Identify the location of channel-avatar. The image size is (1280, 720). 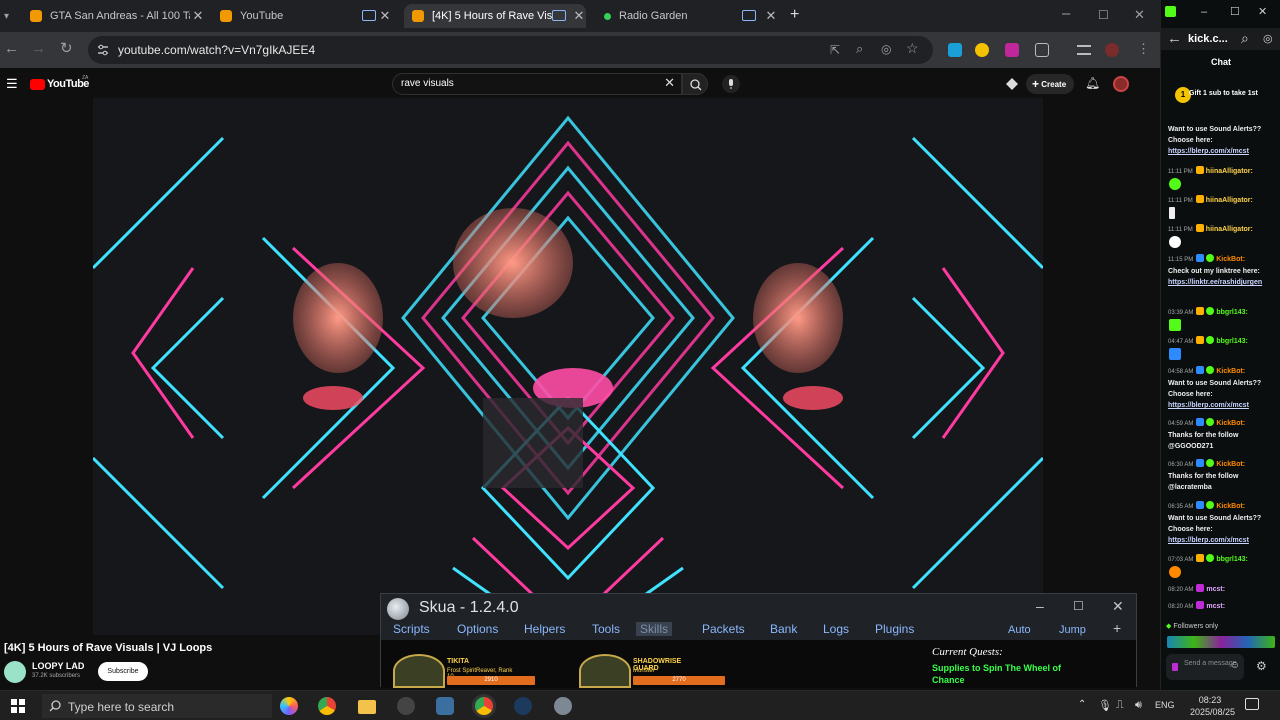
(15, 672).